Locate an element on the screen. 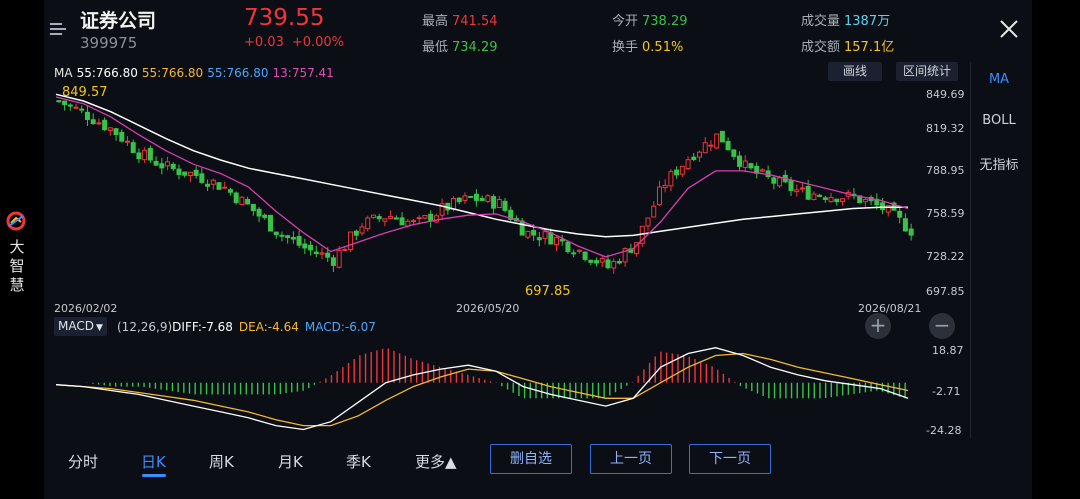 This screenshot has height=499, width=1080. ma-legend: MA 55:766.80 55:766.80 55:766.80 13:757.41 is located at coordinates (196, 73).